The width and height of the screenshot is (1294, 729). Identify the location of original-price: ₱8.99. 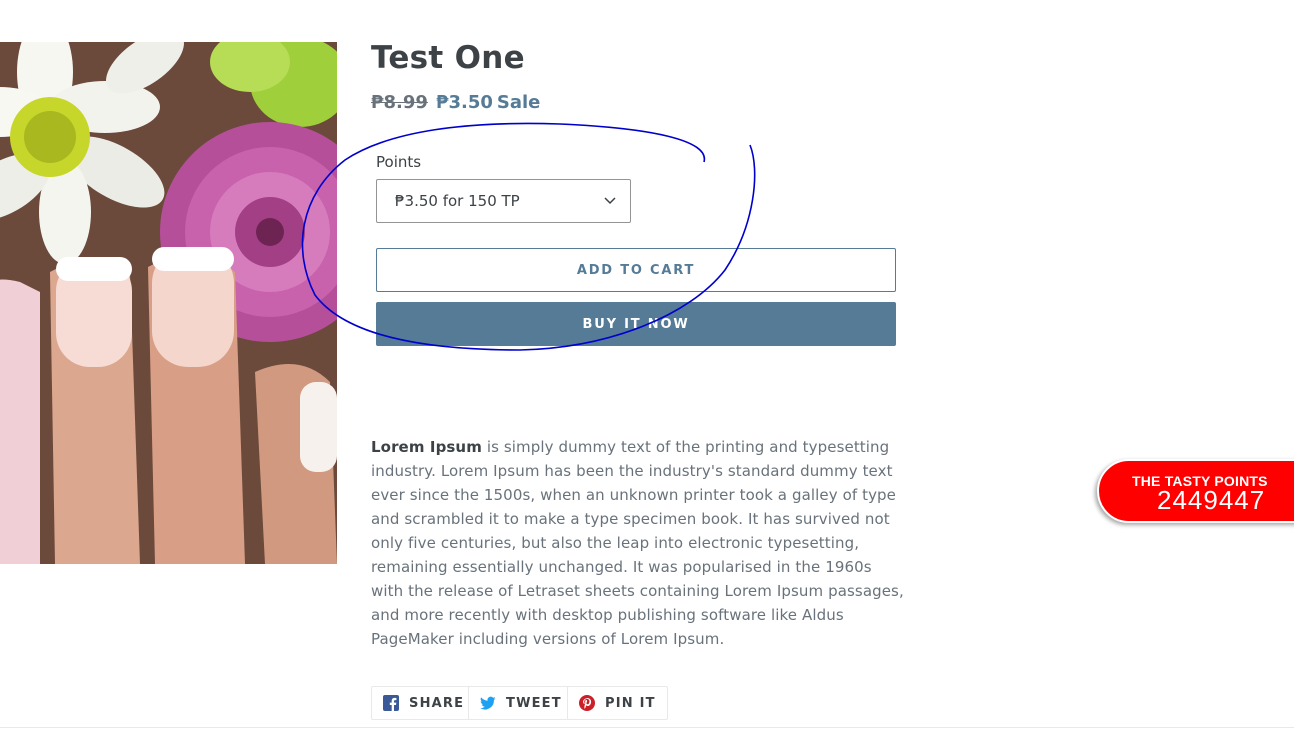
(399, 102).